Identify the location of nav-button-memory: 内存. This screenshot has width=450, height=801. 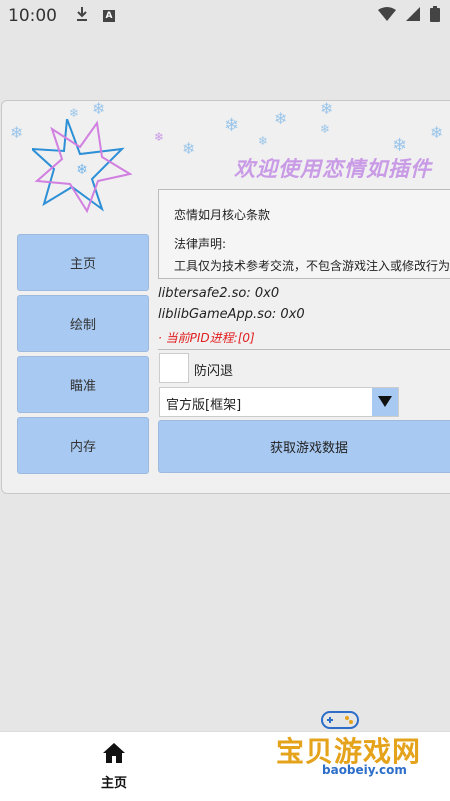
(83, 445).